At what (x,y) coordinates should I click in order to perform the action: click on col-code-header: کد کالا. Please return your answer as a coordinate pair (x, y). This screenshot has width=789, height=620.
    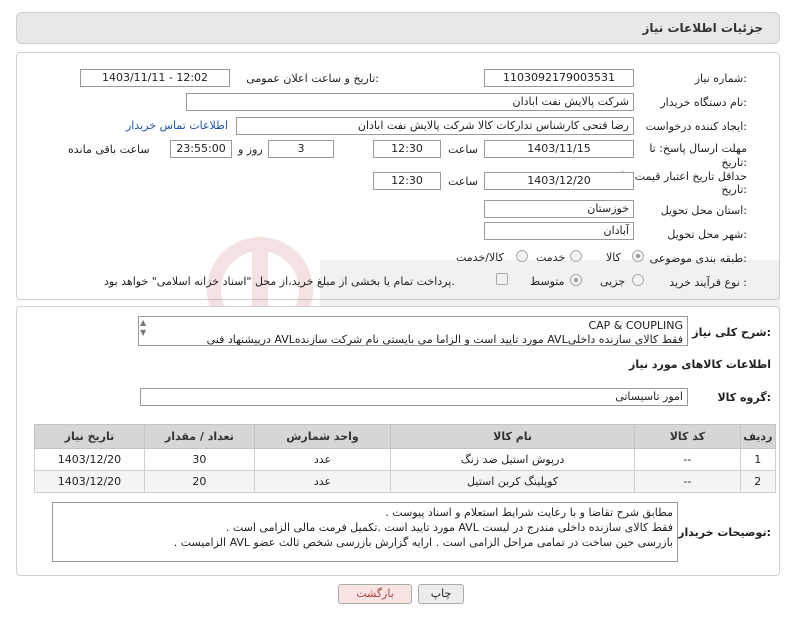
    Looking at the image, I should click on (687, 436).